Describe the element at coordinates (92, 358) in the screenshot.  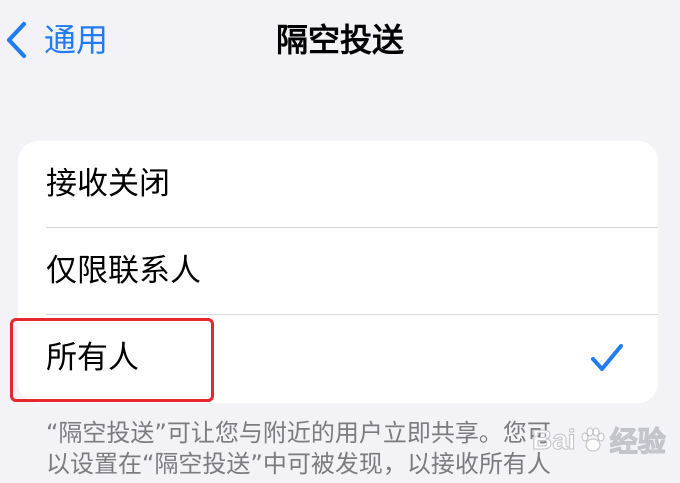
I see `option-label: 所有人` at that location.